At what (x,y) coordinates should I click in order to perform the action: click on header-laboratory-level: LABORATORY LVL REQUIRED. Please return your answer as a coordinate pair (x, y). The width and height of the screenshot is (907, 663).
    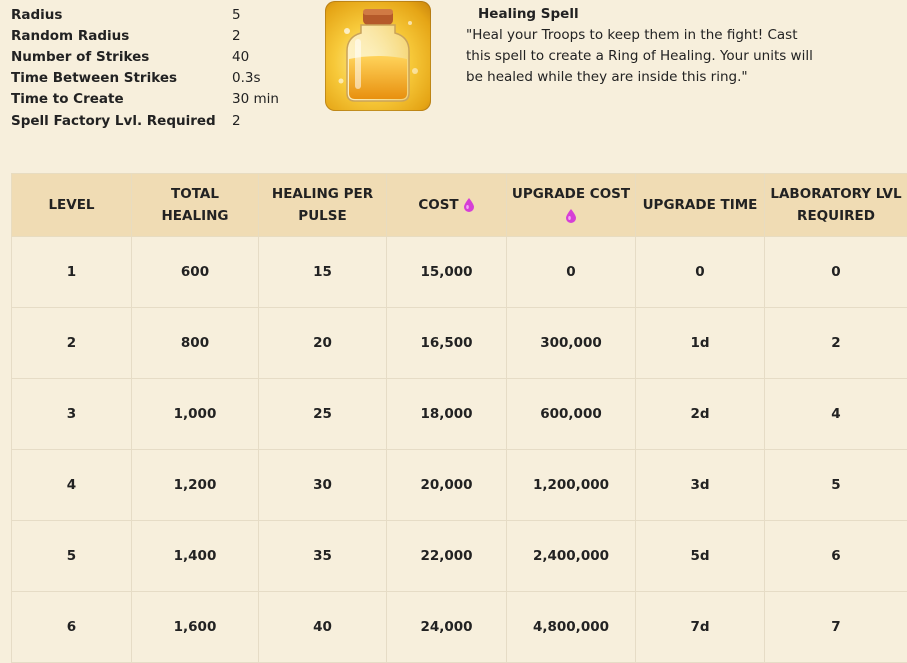
    Looking at the image, I should click on (836, 205).